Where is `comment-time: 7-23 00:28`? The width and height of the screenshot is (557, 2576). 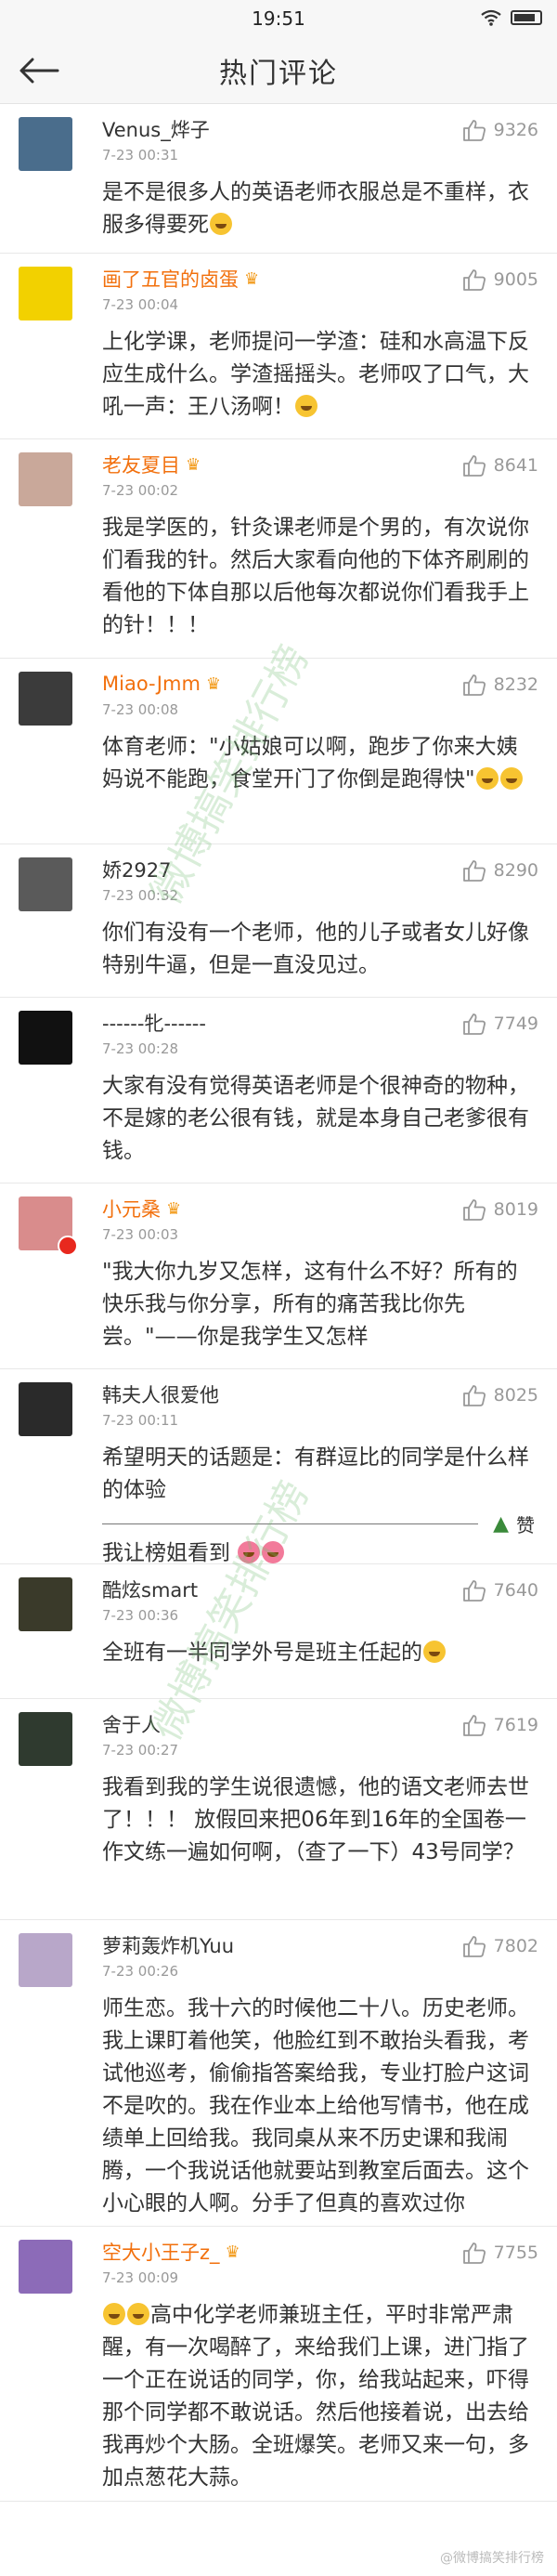
comment-time: 7-23 00:28 is located at coordinates (140, 1048).